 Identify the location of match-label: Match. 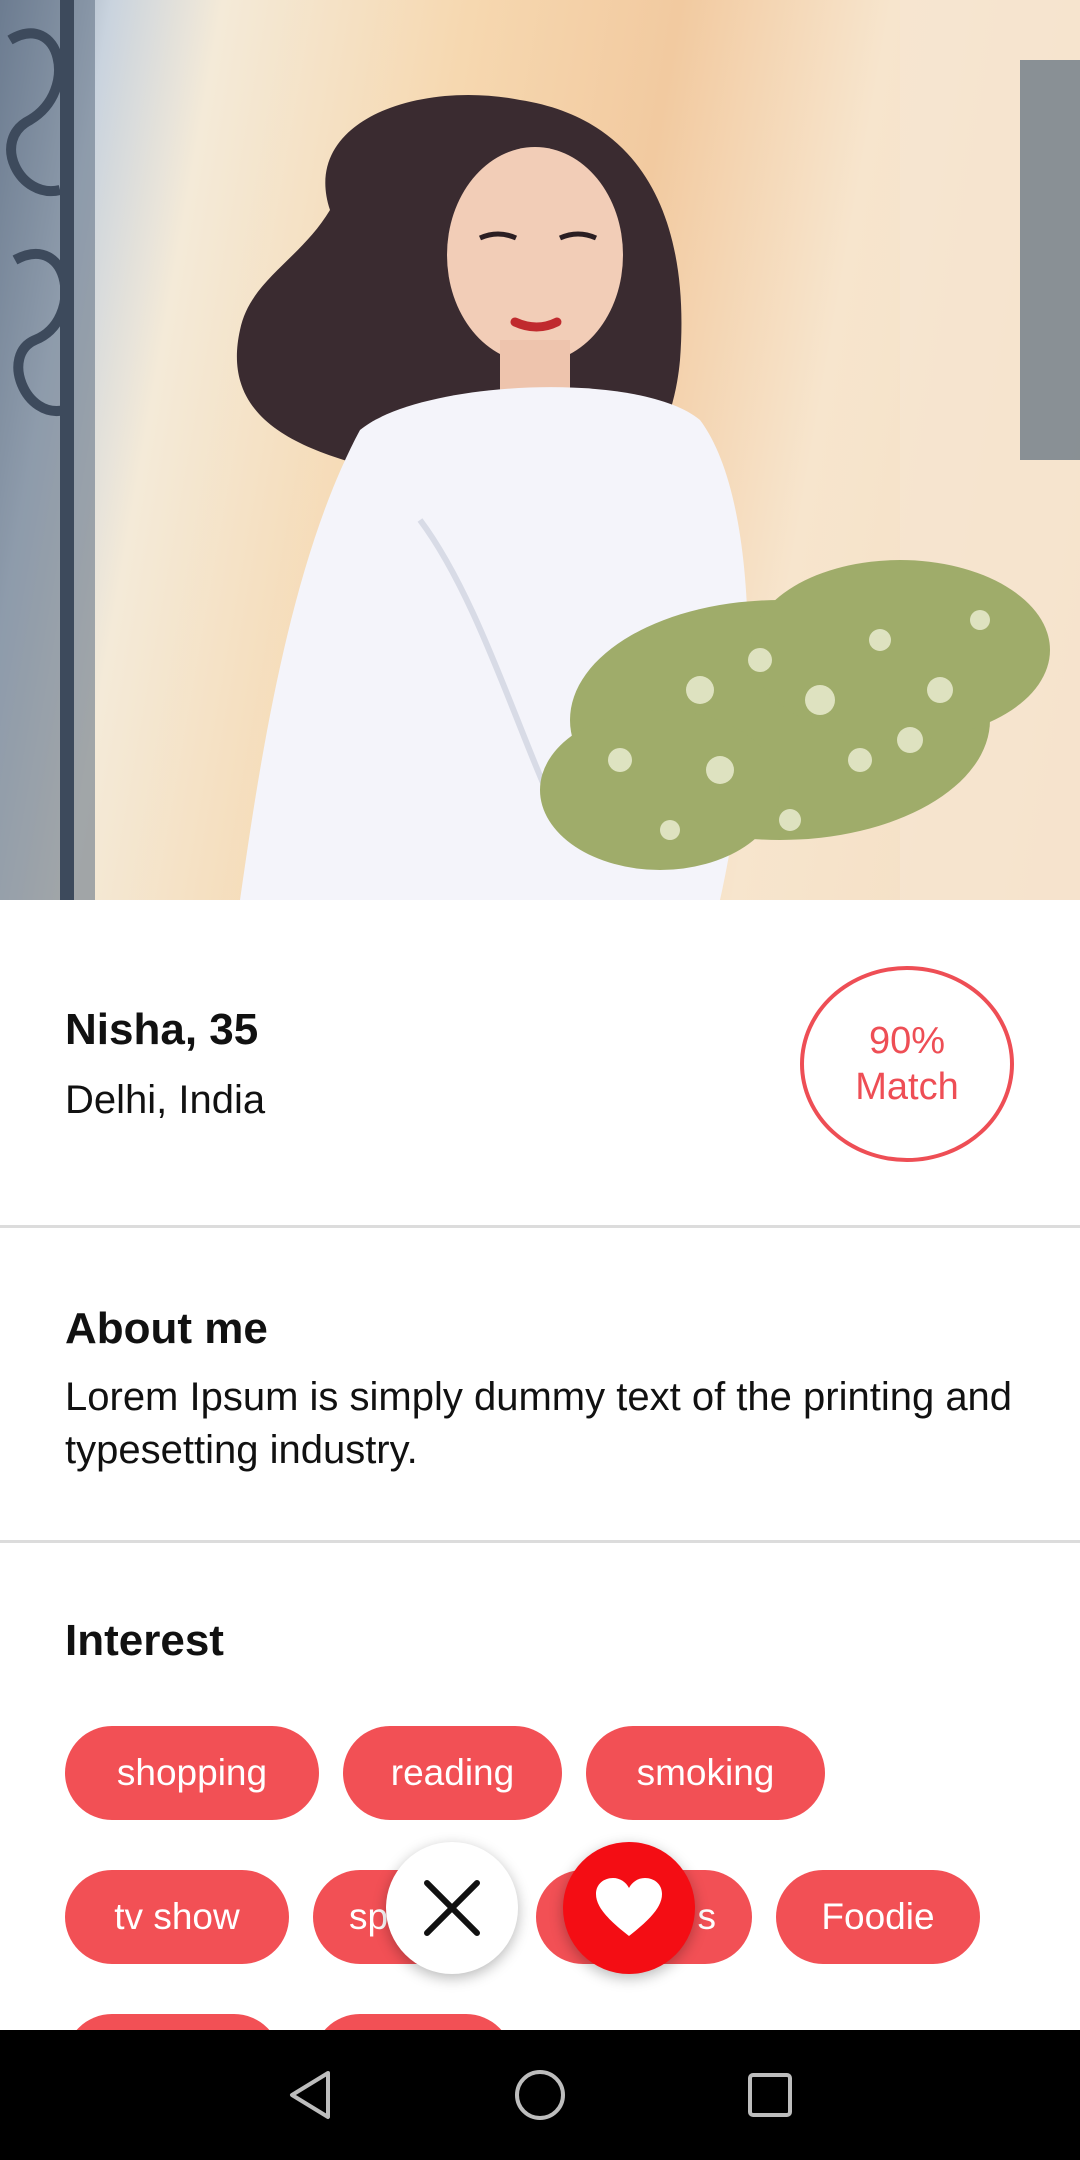
(907, 1087).